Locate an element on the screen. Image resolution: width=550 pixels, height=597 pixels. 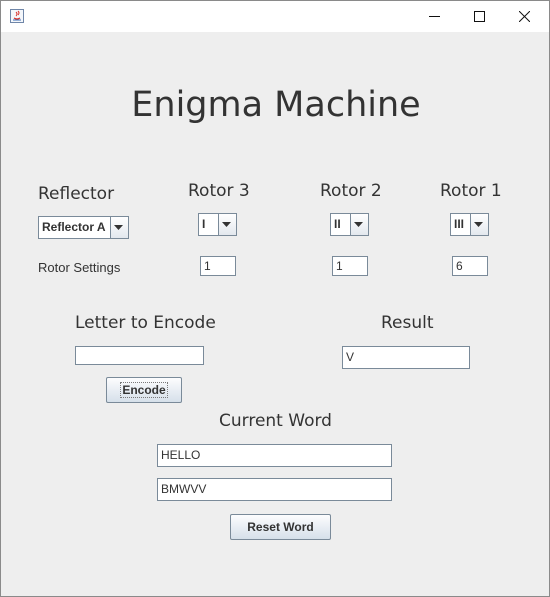
encode-button: Encode is located at coordinates (144, 390).